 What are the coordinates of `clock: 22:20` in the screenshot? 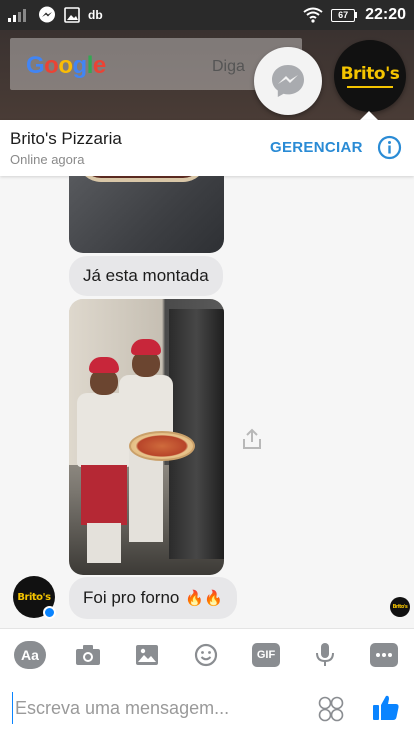 It's located at (385, 14).